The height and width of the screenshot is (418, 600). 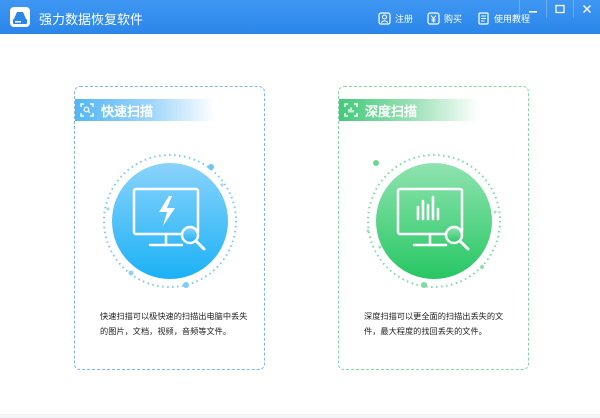 I want to click on window-controls, so click(x=559, y=9).